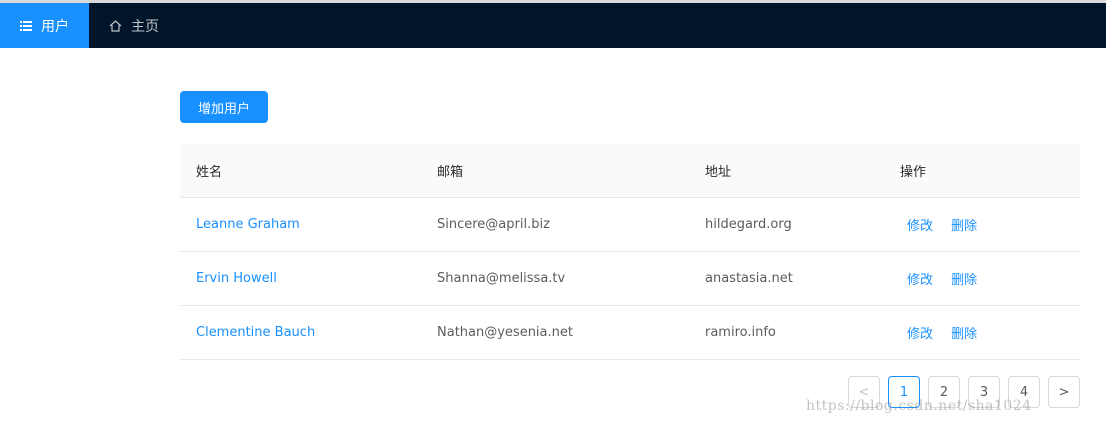 This screenshot has width=1106, height=427. Describe the element at coordinates (555, 171) in the screenshot. I see `column-header-email: 邮箱` at that location.